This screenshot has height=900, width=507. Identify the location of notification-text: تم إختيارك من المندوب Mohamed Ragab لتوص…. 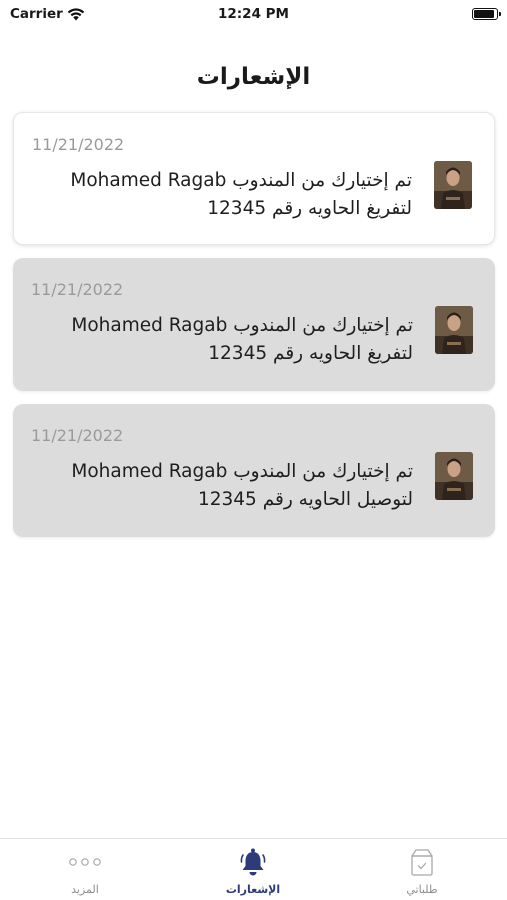
(242, 485).